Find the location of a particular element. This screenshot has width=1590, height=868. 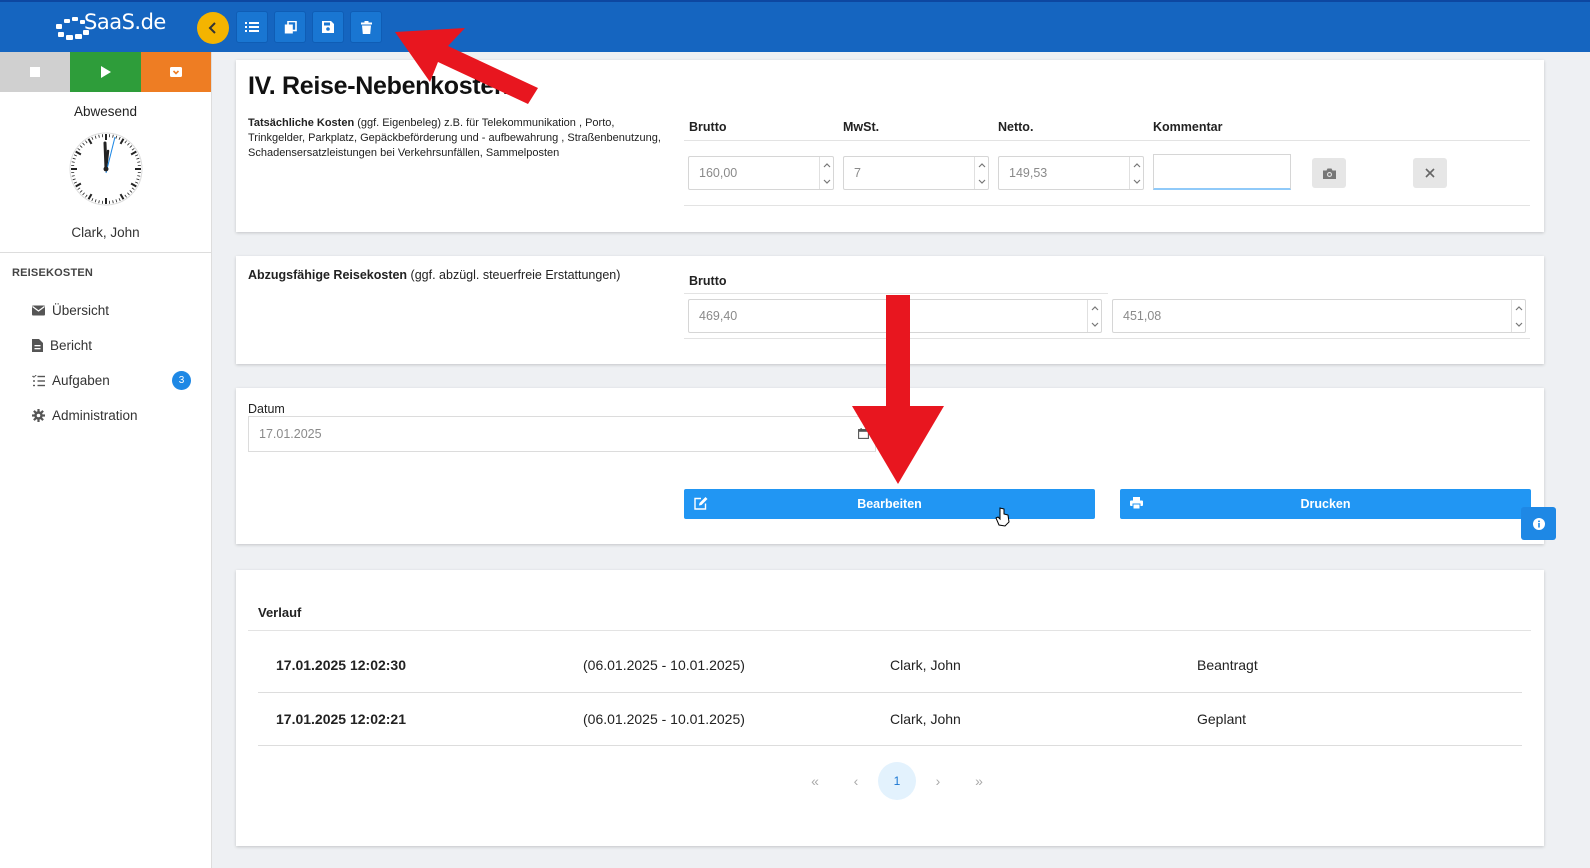

analog-clock-icon is located at coordinates (105, 169).